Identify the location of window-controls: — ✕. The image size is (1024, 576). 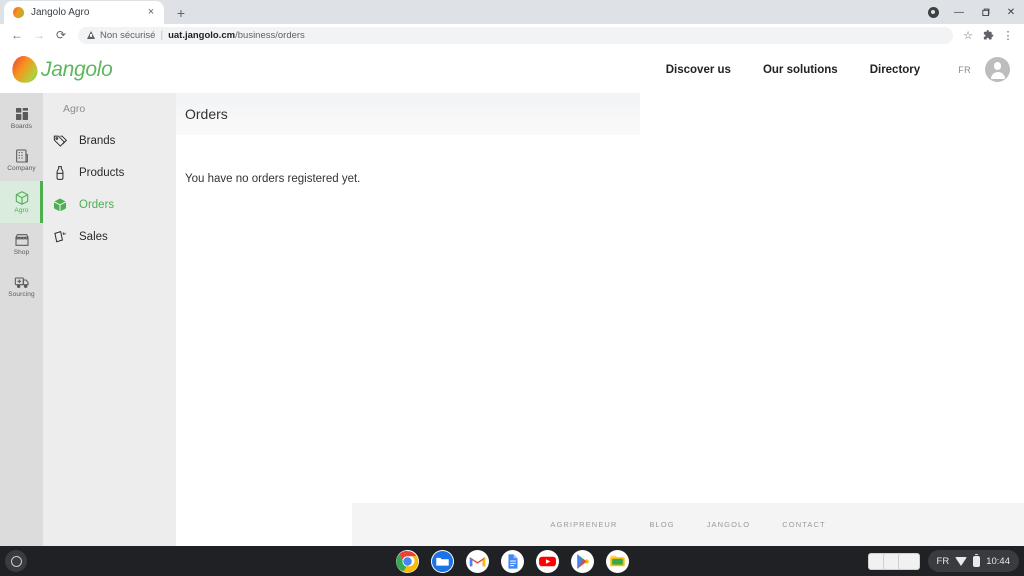
(972, 12).